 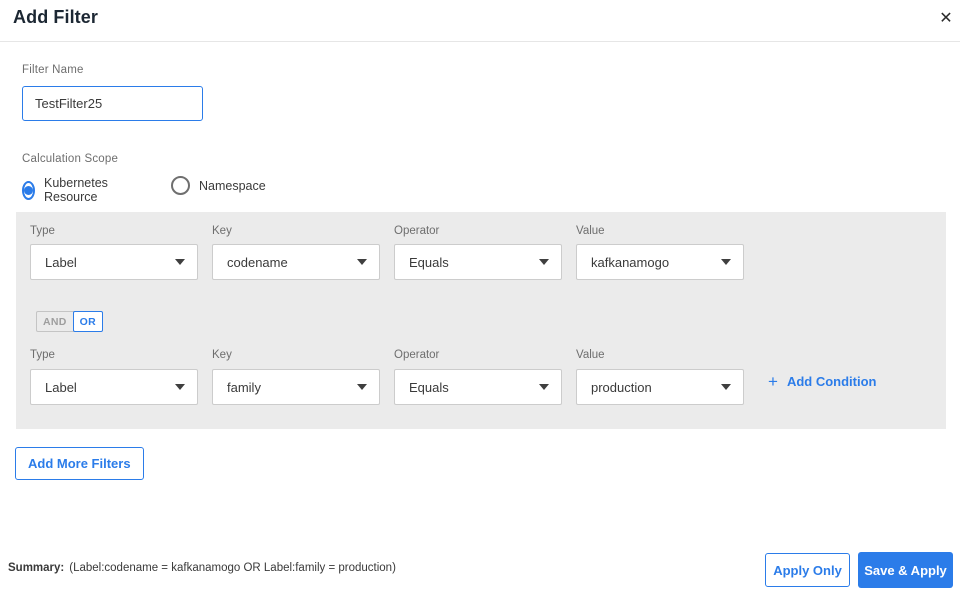 I want to click on header-divider, so click(x=480, y=41).